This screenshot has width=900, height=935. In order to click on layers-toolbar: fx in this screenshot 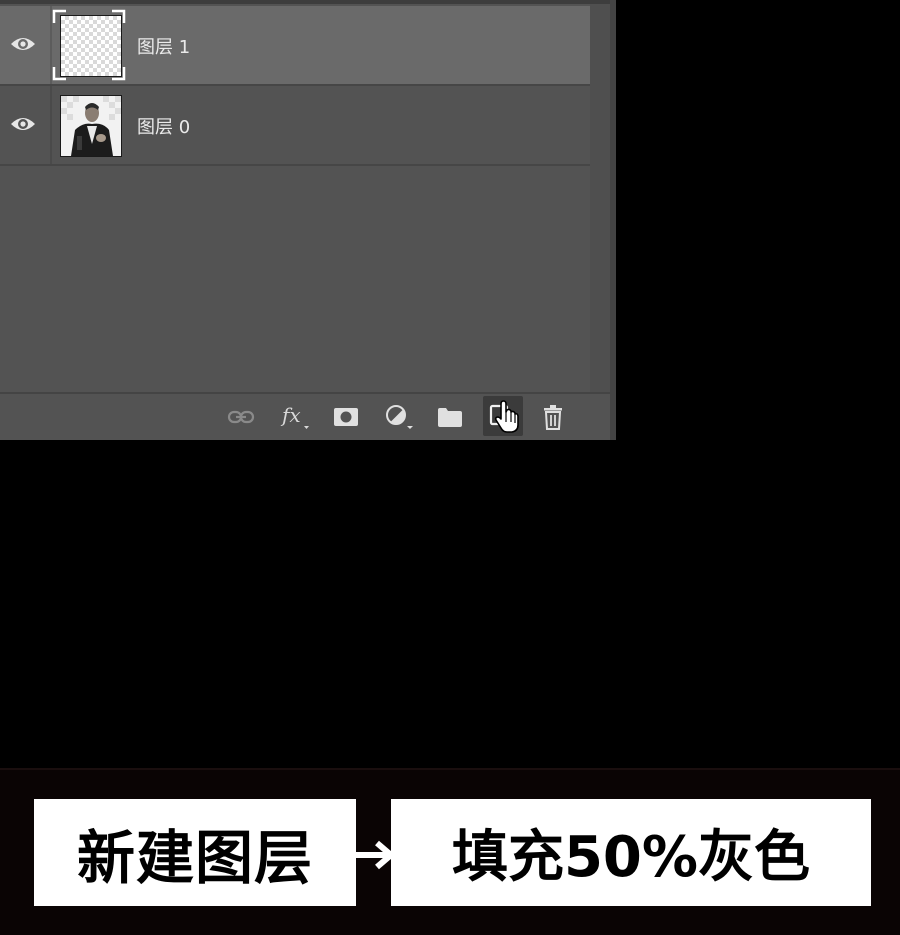, I will do `click(305, 416)`.